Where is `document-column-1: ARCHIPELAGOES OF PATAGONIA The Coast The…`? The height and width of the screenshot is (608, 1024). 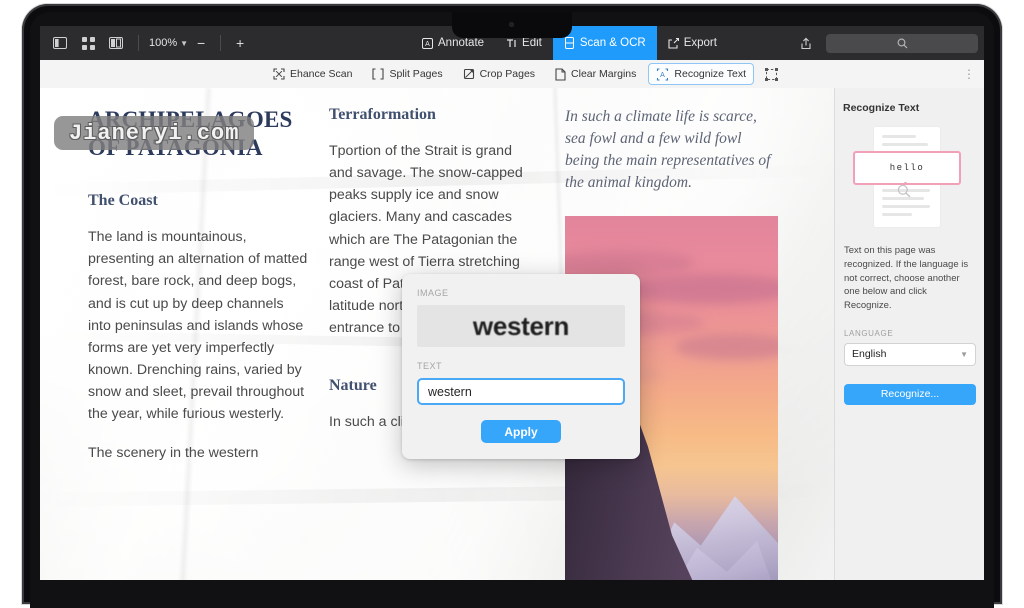
document-column-1: ARCHIPELAGOES OF PATAGONIA The Coast The… is located at coordinates (199, 293).